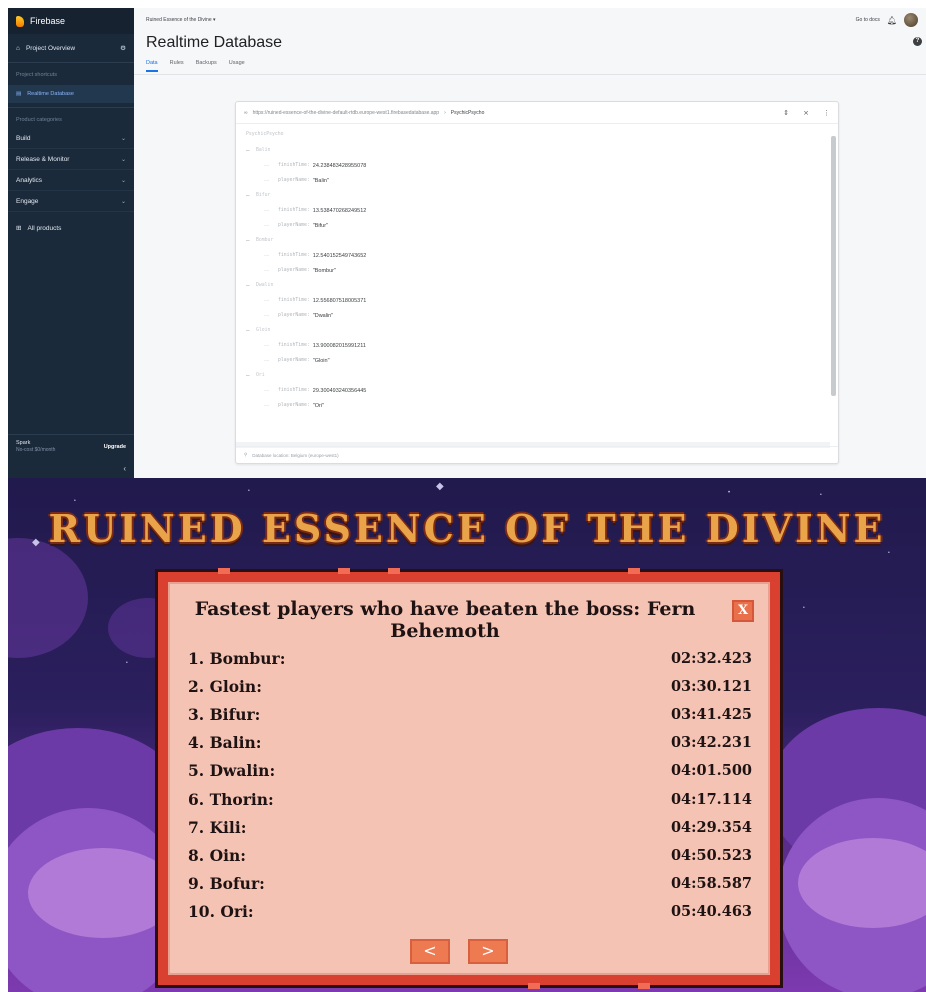  I want to click on field-value: "Dwalin", so click(323, 316).